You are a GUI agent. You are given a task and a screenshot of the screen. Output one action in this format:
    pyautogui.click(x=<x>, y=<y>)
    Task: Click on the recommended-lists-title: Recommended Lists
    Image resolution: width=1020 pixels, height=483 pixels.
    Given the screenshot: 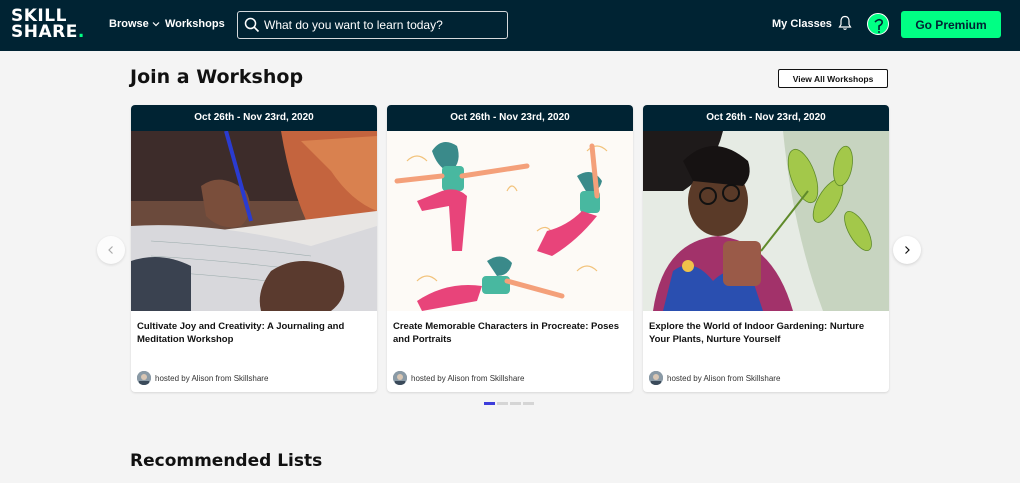 What is the action you would take?
    pyautogui.click(x=226, y=461)
    